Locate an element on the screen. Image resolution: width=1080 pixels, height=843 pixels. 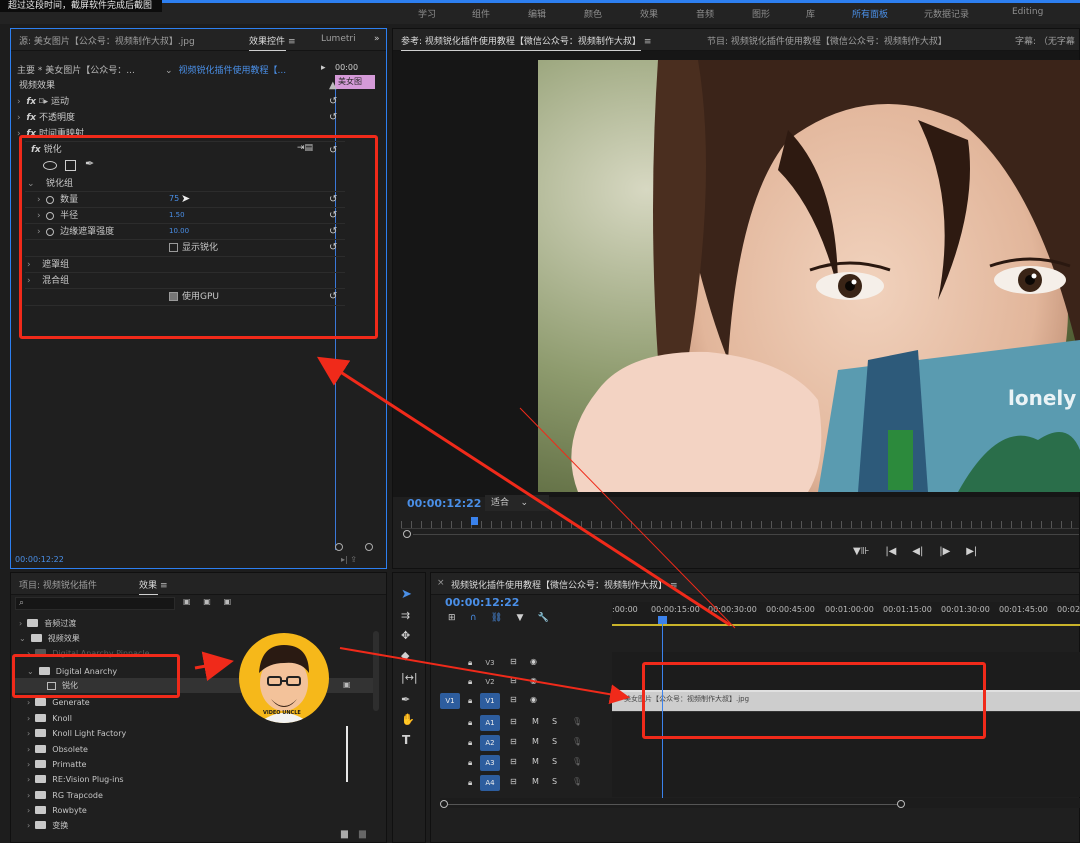
arrow-to-effect-controls is located at coordinates (523, 491).